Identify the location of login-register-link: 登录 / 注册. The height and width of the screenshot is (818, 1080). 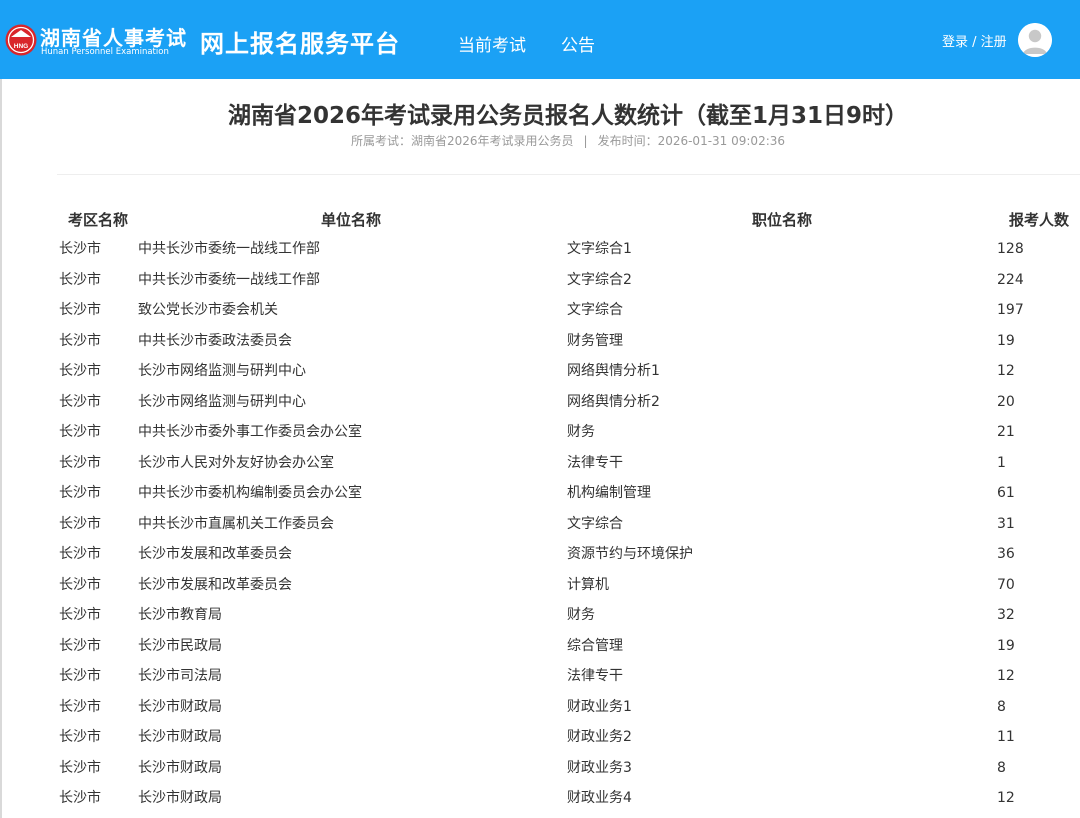
(974, 40).